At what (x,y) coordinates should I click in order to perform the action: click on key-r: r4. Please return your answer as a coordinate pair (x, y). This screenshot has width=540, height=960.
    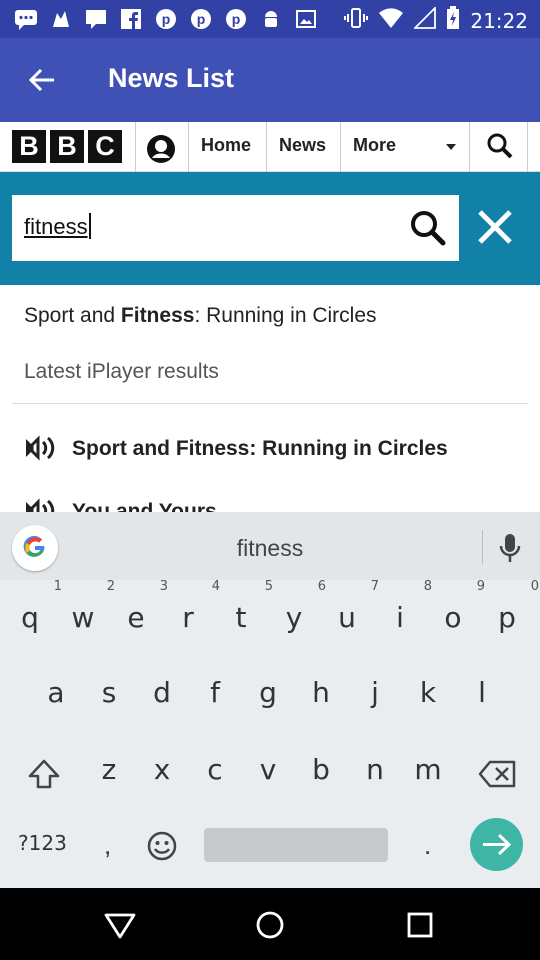
    Looking at the image, I should click on (194, 612).